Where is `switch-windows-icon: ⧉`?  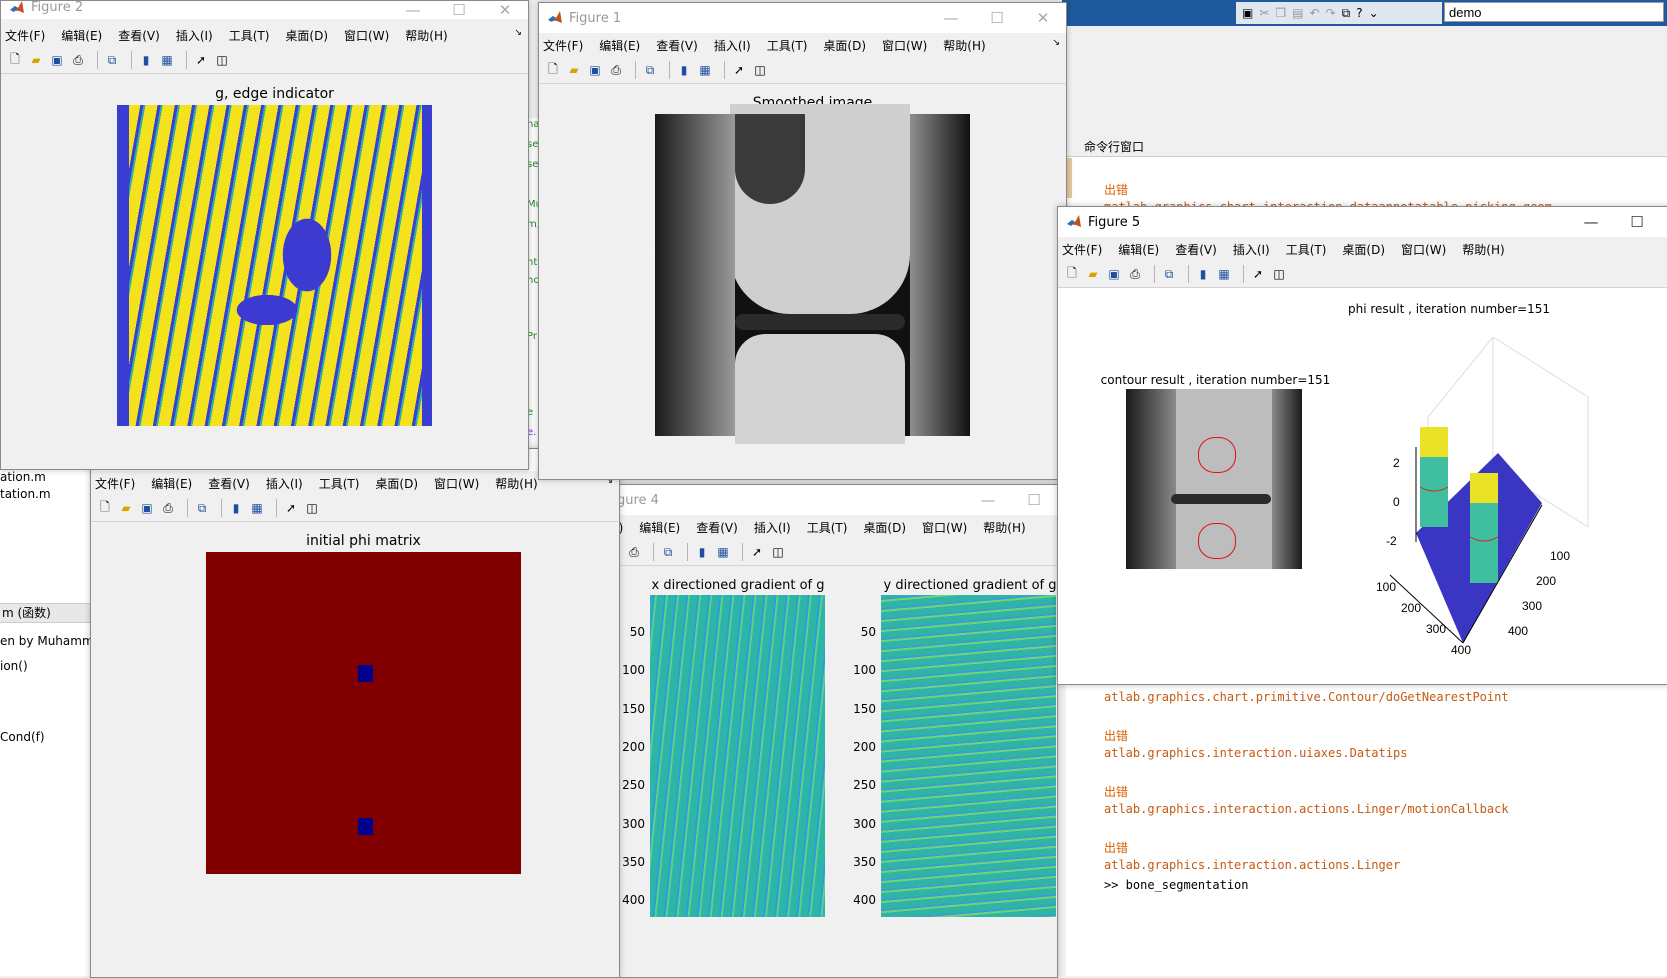
switch-windows-icon: ⧉ is located at coordinates (1346, 13).